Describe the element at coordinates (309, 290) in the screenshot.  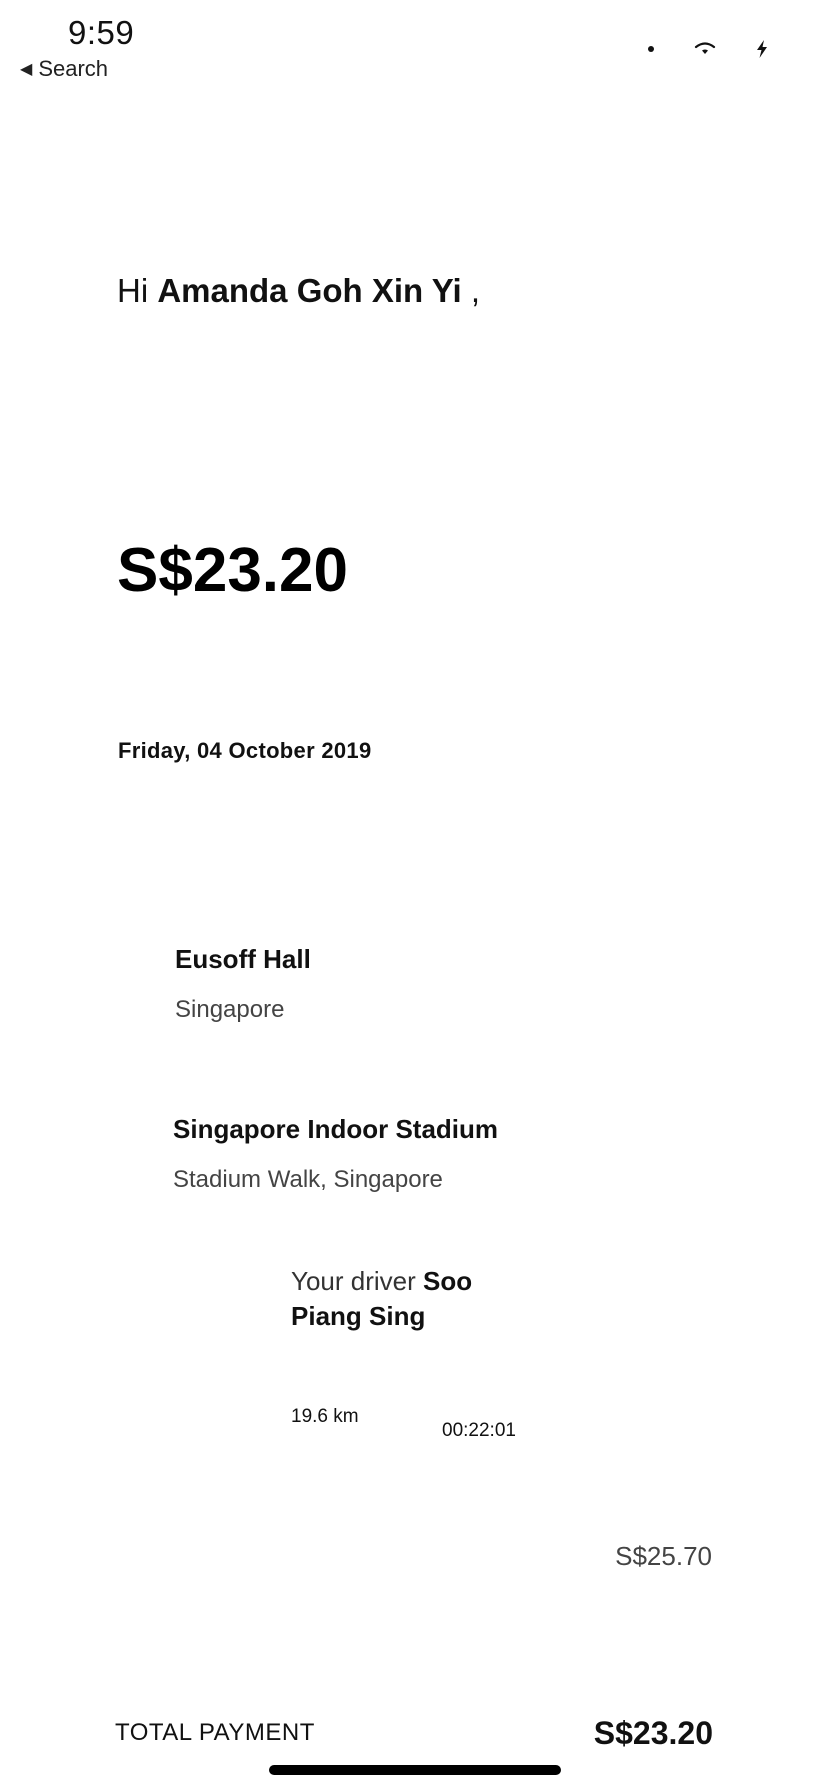
I see `customer-name: Amanda Goh Xin Yi` at that location.